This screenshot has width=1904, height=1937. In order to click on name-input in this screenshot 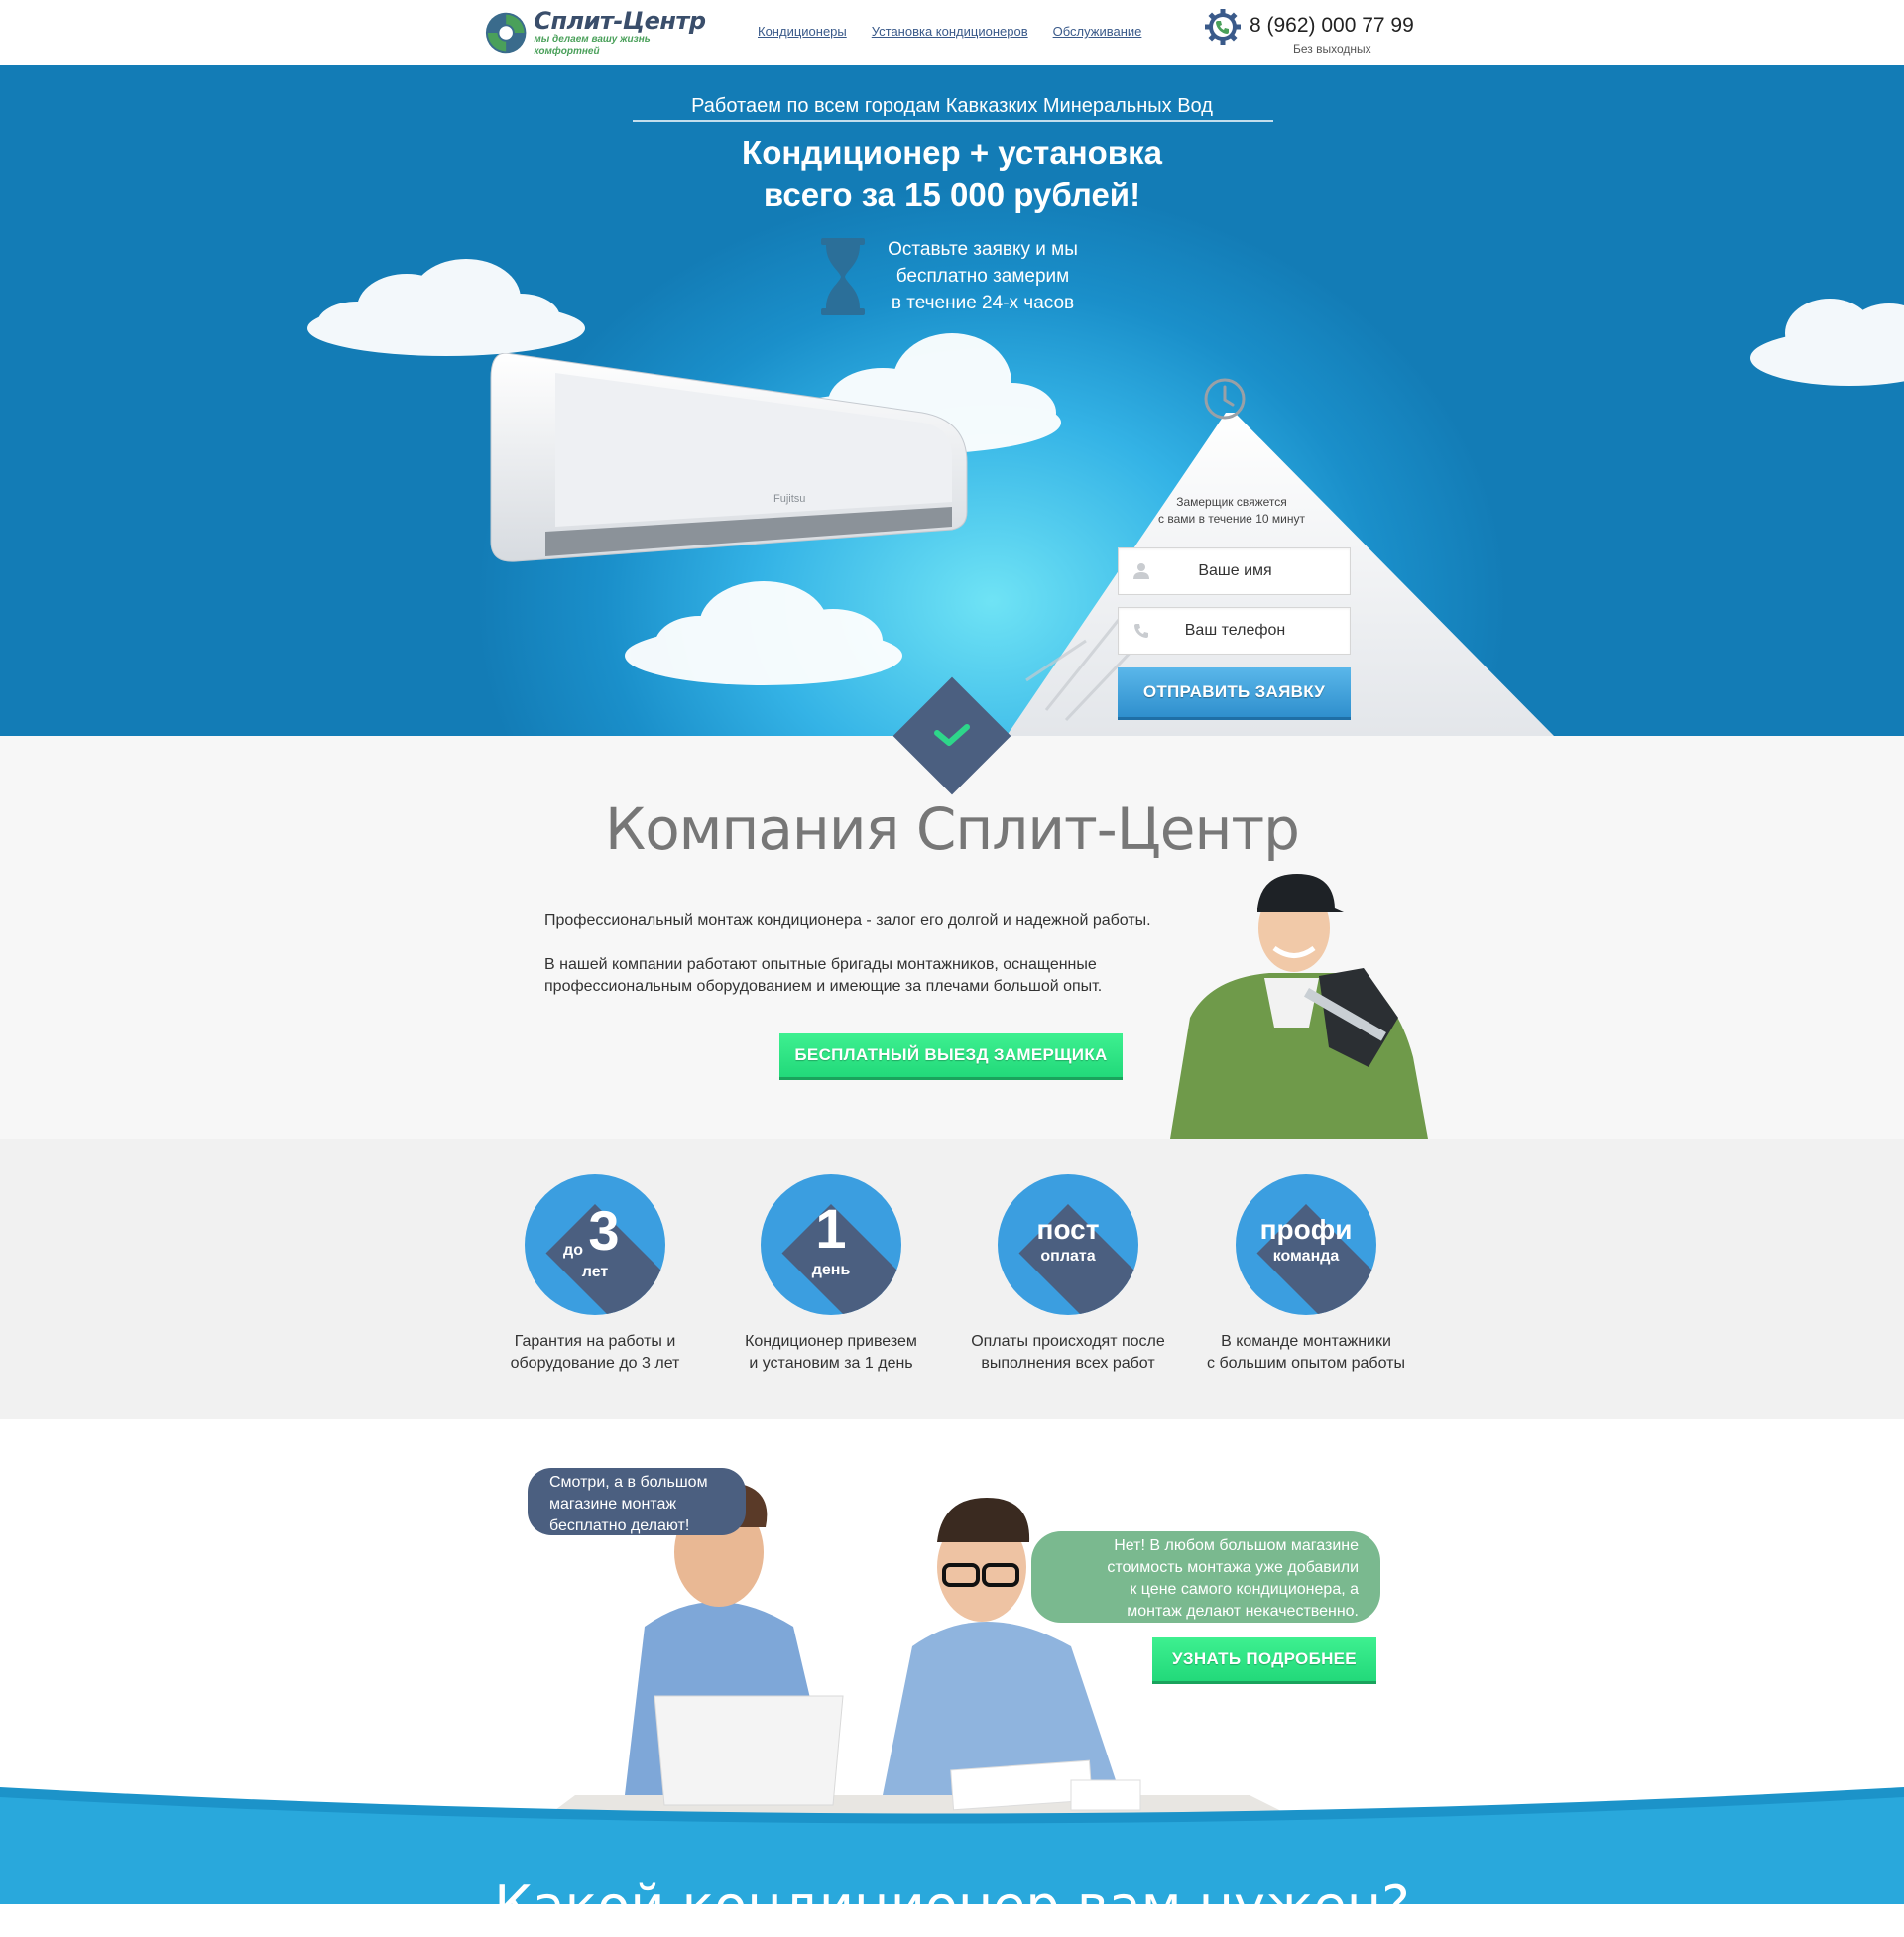, I will do `click(1235, 571)`.